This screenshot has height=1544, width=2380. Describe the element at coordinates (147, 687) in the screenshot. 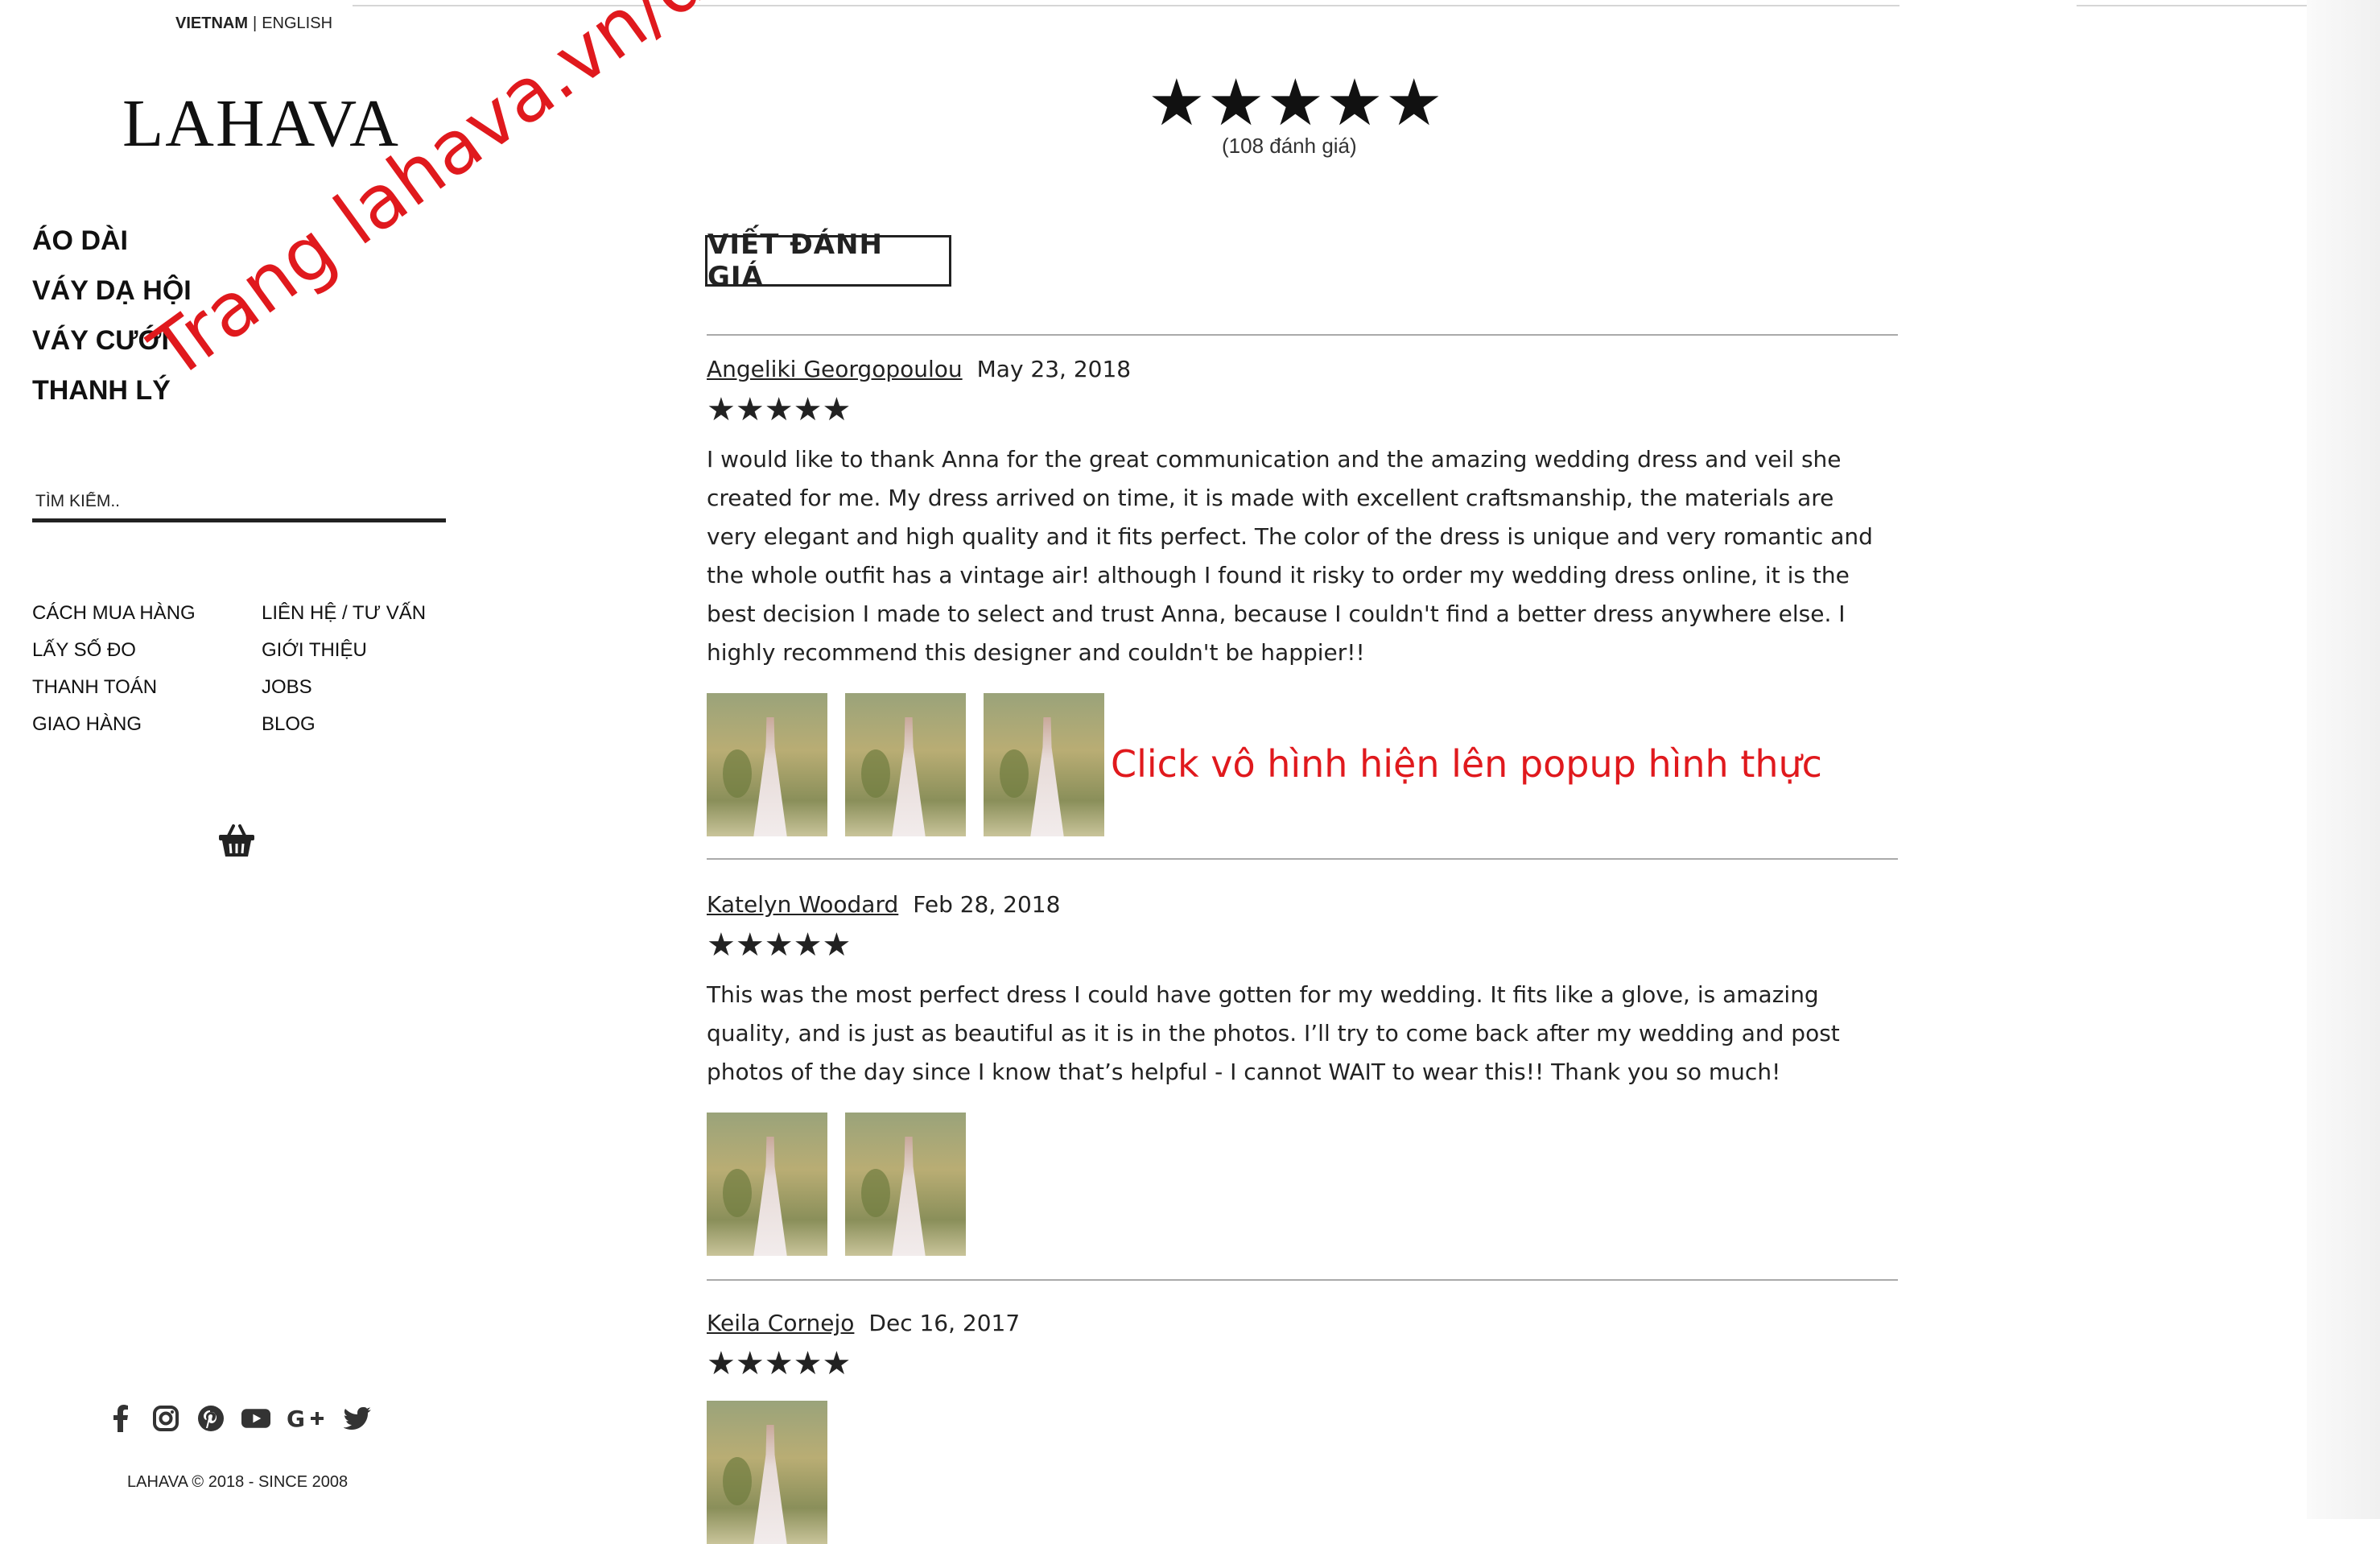

I see `link-thanh-toan: THANH TOÁN` at that location.